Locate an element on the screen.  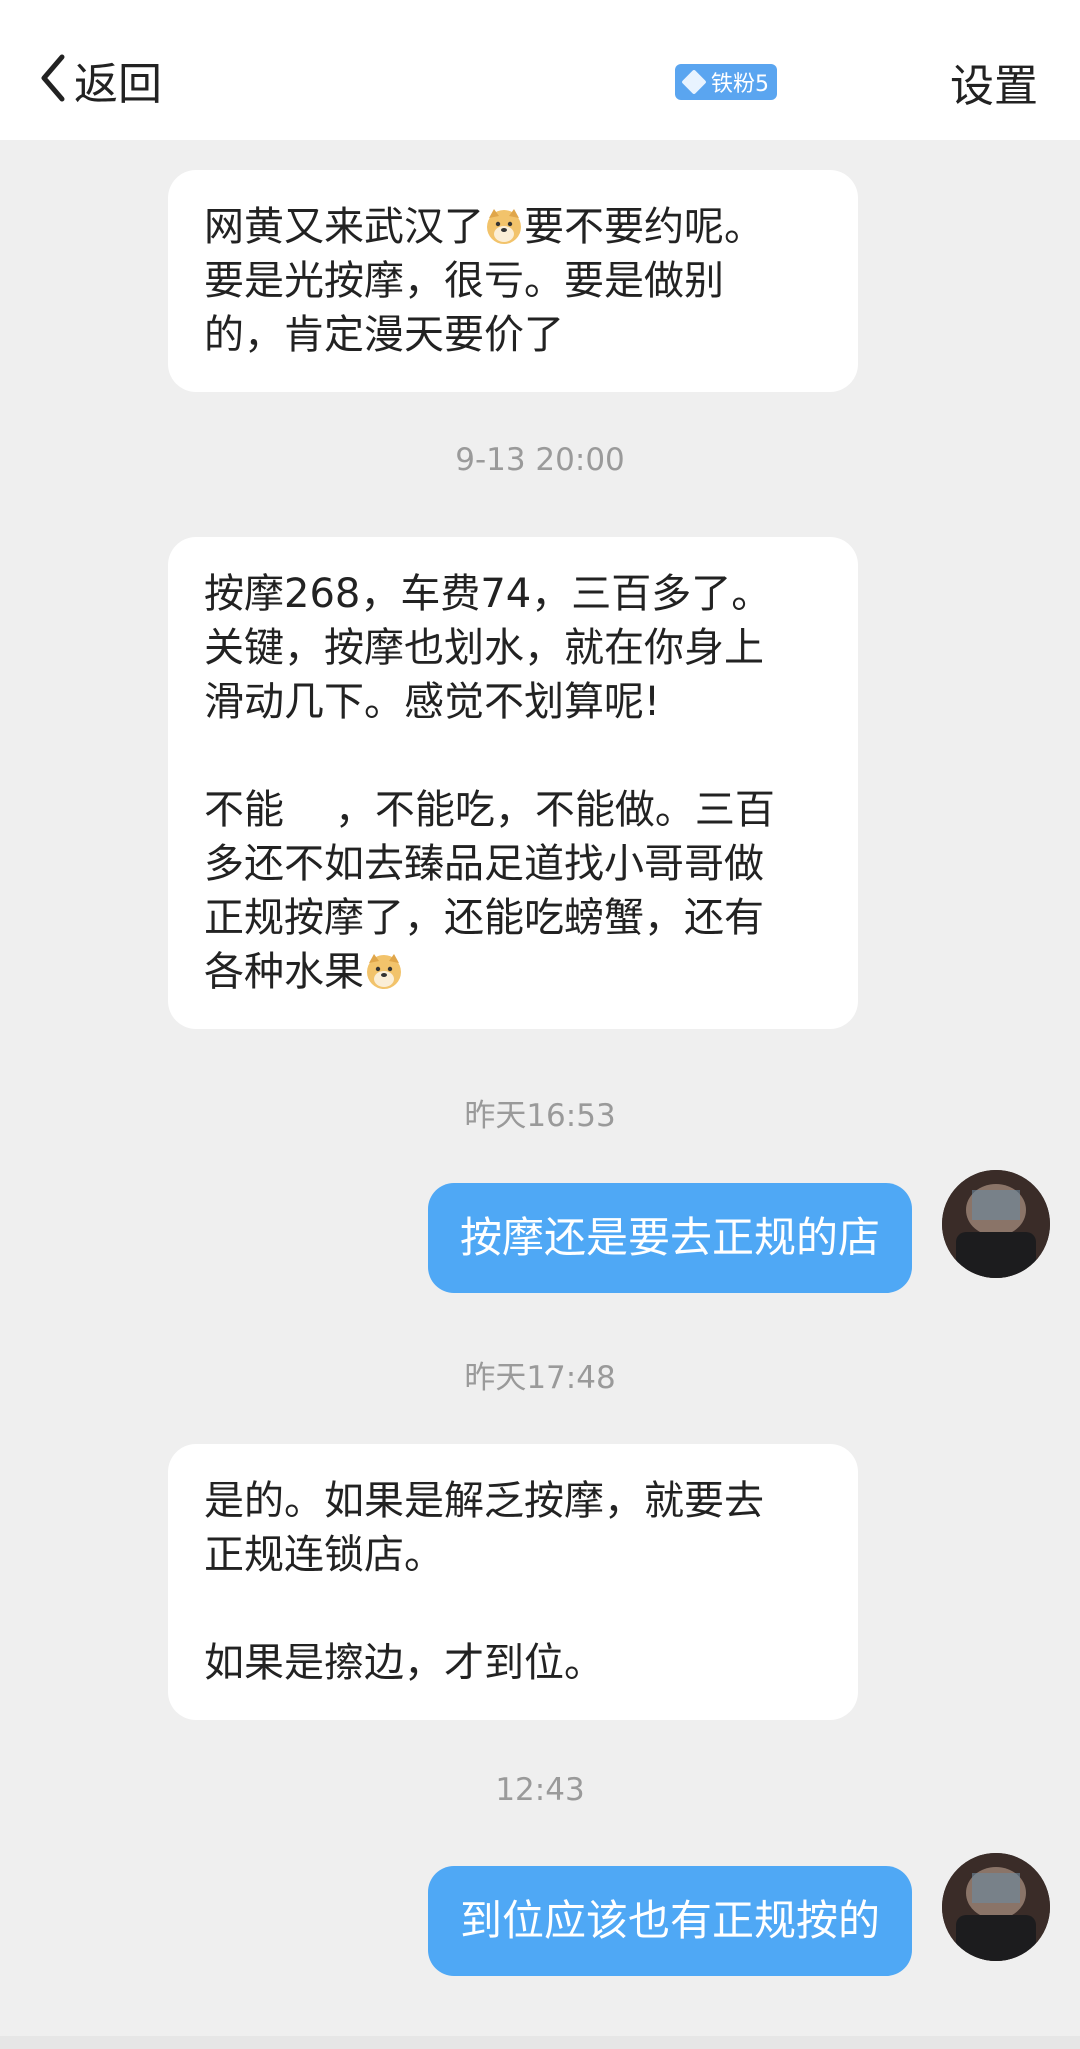
outgoing-message-bubble: 到位应该也有正规按的 is located at coordinates (669, 1921).